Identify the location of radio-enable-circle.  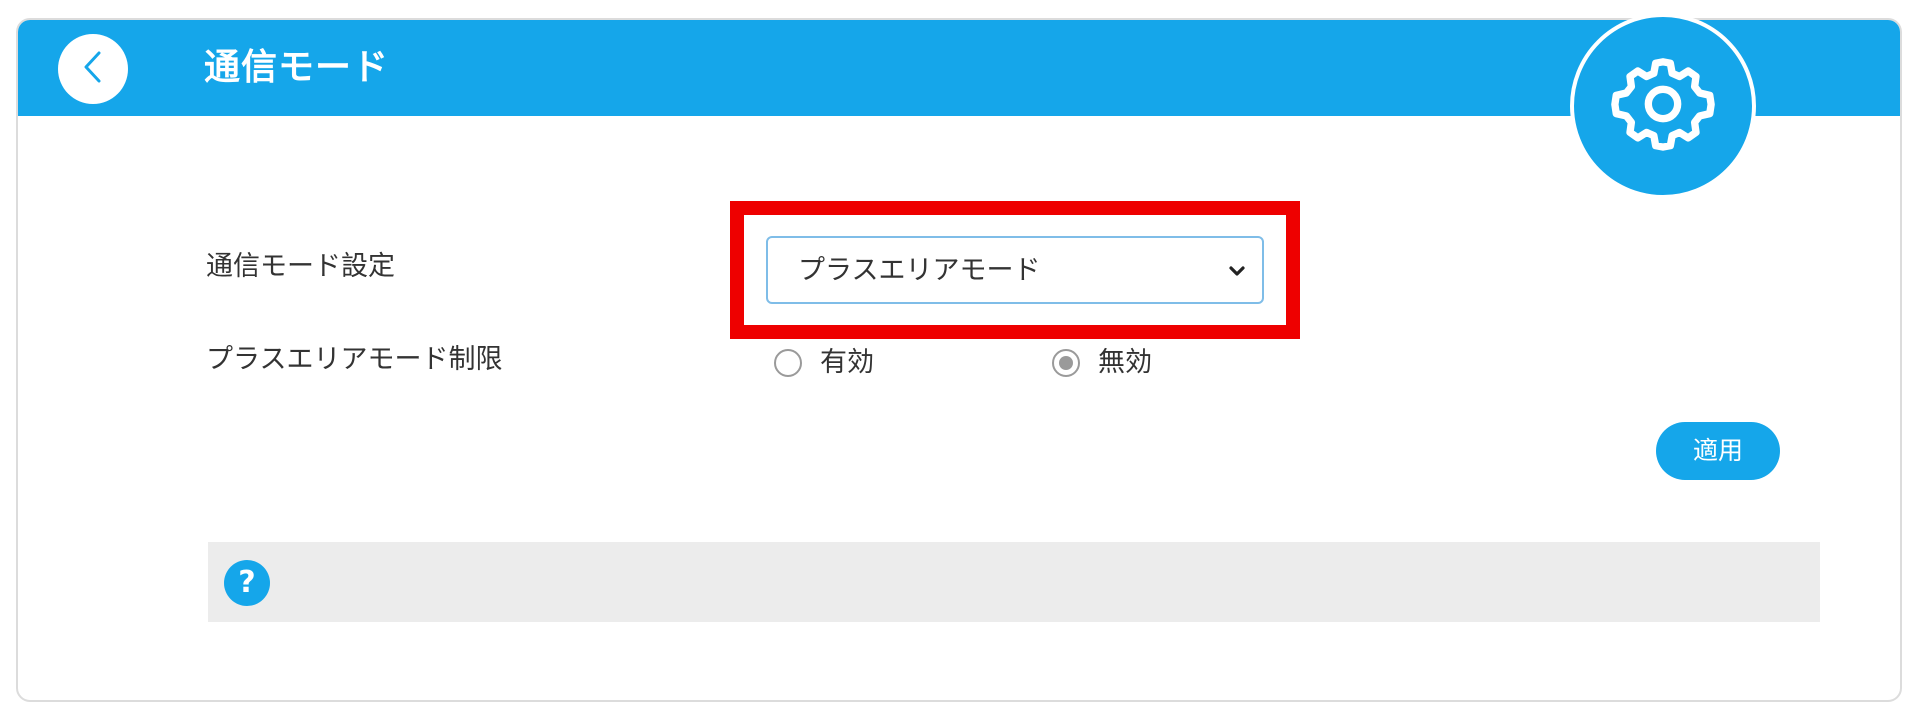
(788, 363).